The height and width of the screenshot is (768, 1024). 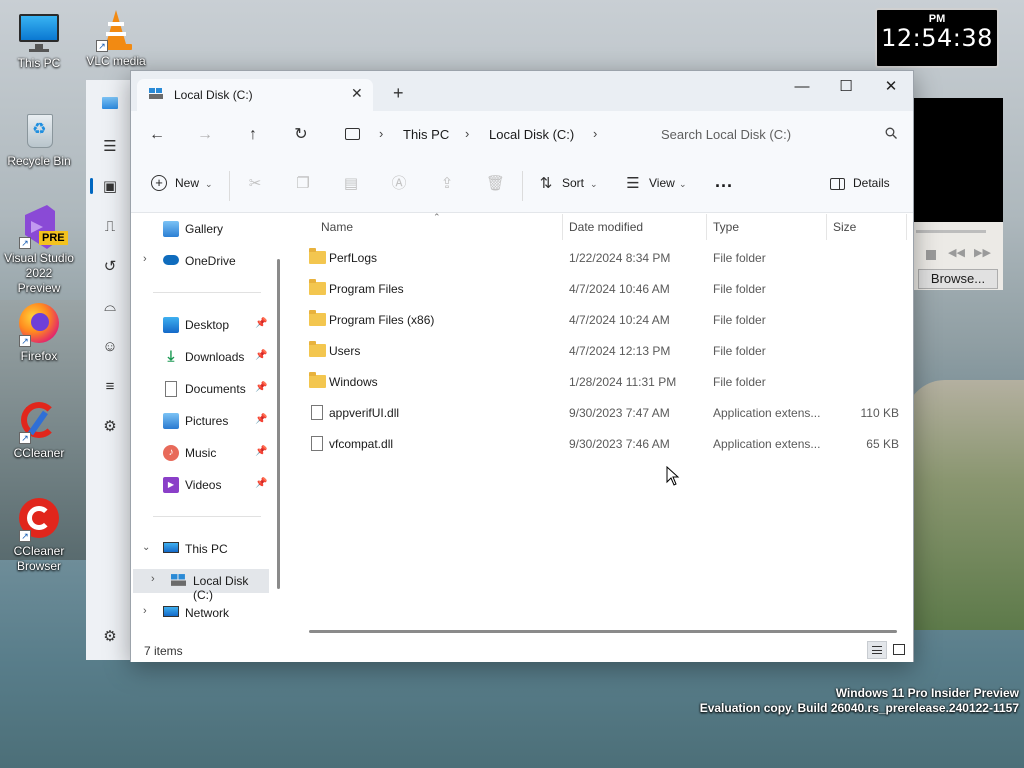 What do you see at coordinates (39, 138) in the screenshot?
I see `desktop-icon-recycle-bin: ♻ Recycle Bin` at bounding box center [39, 138].